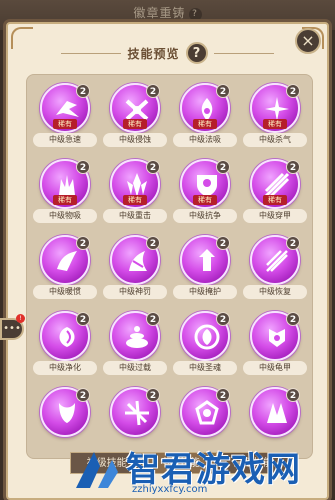 Image resolution: width=335 pixels, height=500 pixels. What do you see at coordinates (65, 116) in the screenshot?
I see `skill-badge: 2 稀有中级急速` at bounding box center [65, 116].